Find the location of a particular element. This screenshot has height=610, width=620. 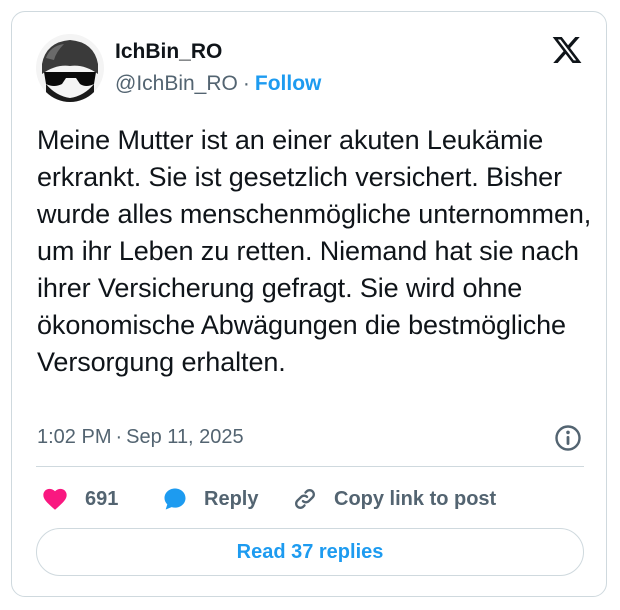

reply-bubble-icon is located at coordinates (175, 499).